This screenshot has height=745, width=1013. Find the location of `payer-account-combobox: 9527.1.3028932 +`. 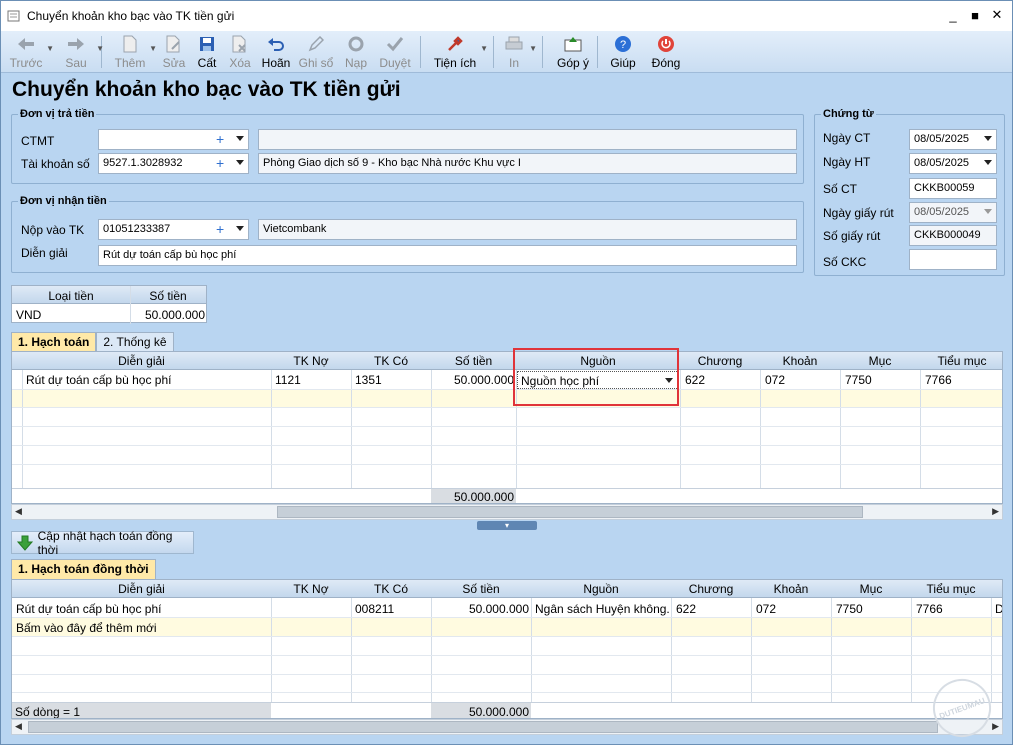

payer-account-combobox: 9527.1.3028932 + is located at coordinates (173, 163).